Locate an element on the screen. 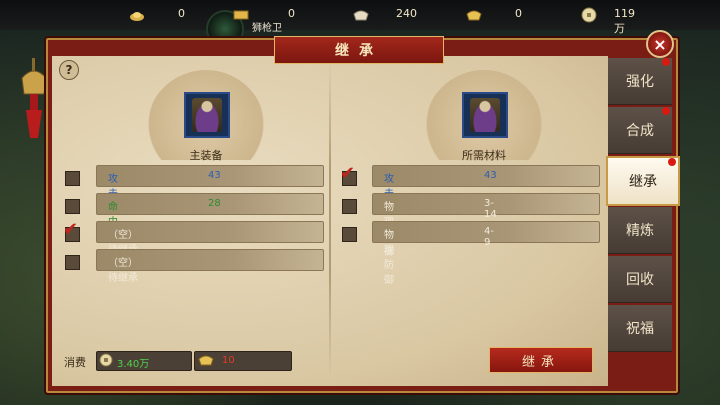 The width and height of the screenshot is (720, 405). resource-coin: 119万 is located at coordinates (607, 20).